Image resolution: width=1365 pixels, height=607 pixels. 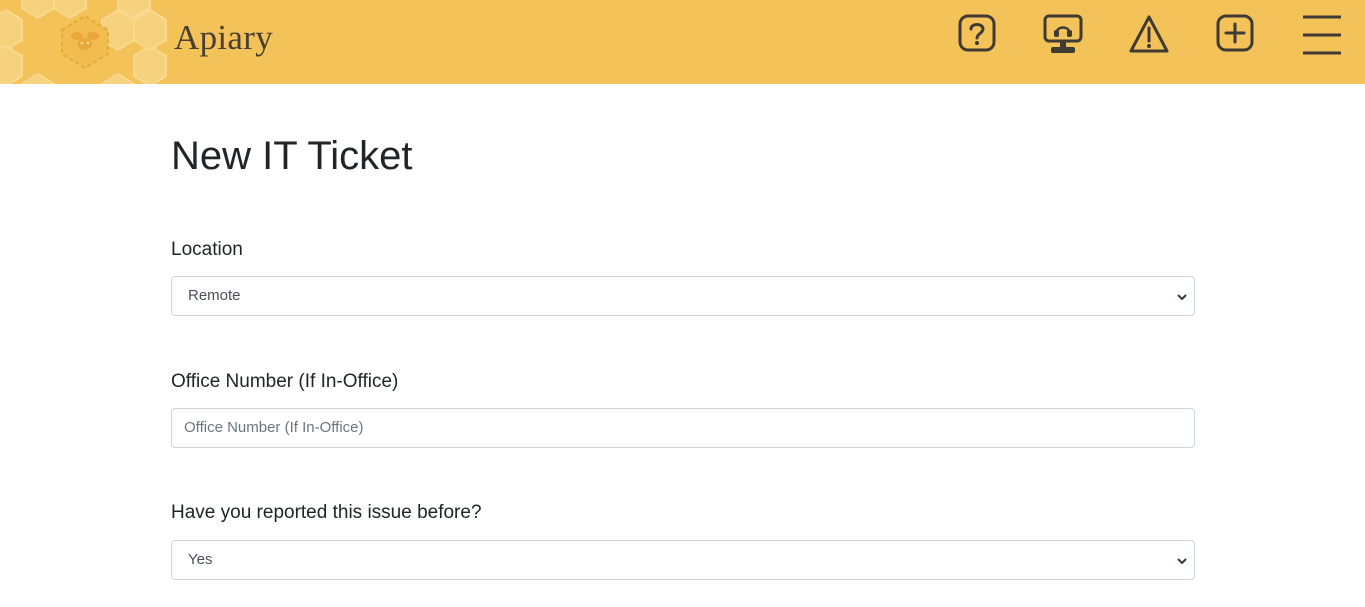 I want to click on warning-icon, so click(x=1149, y=34).